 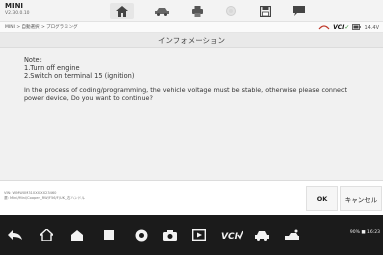 I want to click on save-icon, so click(x=265, y=11).